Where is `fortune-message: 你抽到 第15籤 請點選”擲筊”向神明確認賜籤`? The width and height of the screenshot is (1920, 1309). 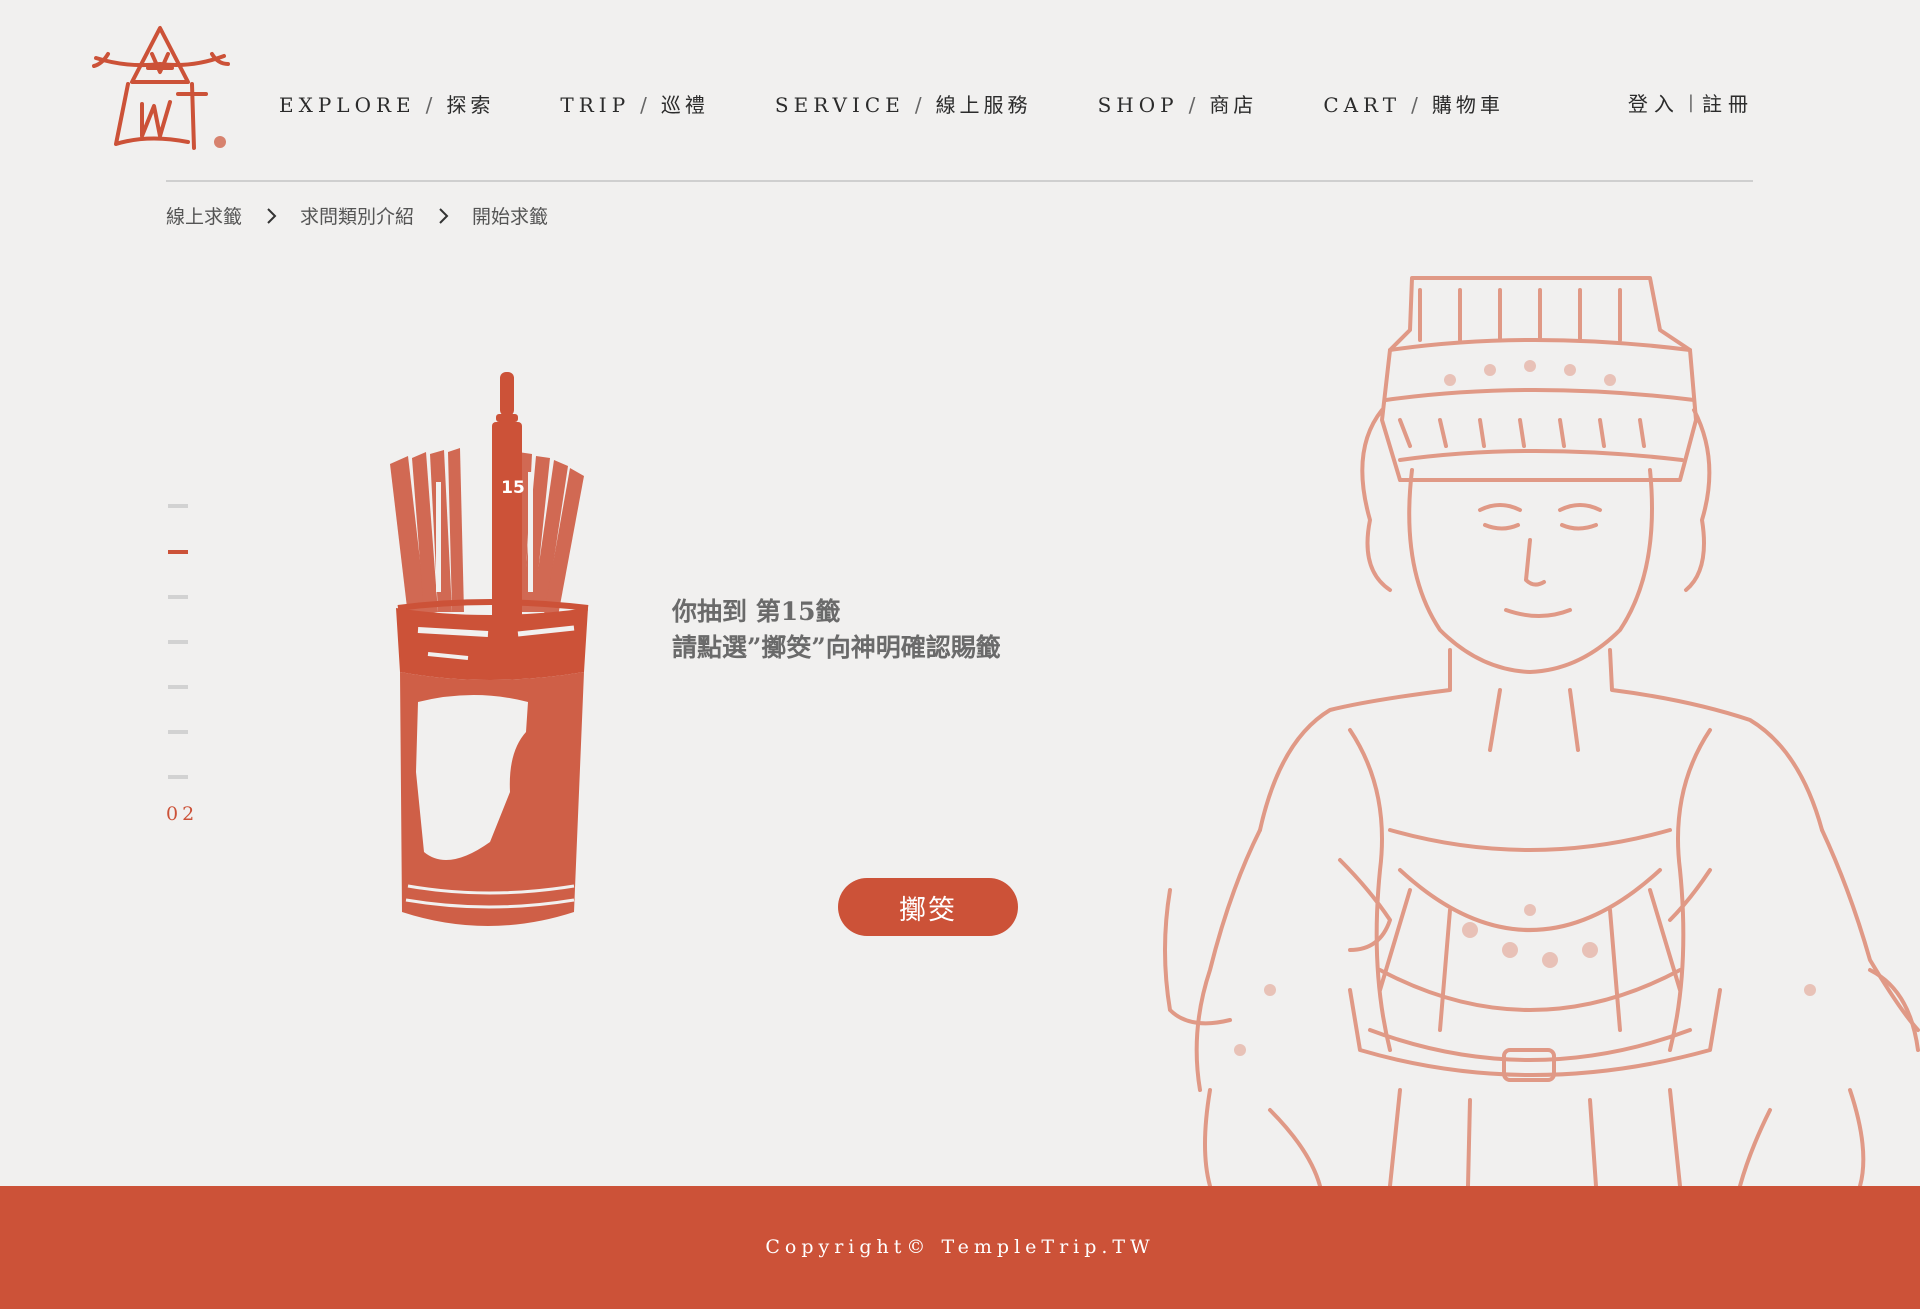
fortune-message: 你抽到 第15籤 請點選”擲筊”向神明確認賜籤 is located at coordinates (836, 630).